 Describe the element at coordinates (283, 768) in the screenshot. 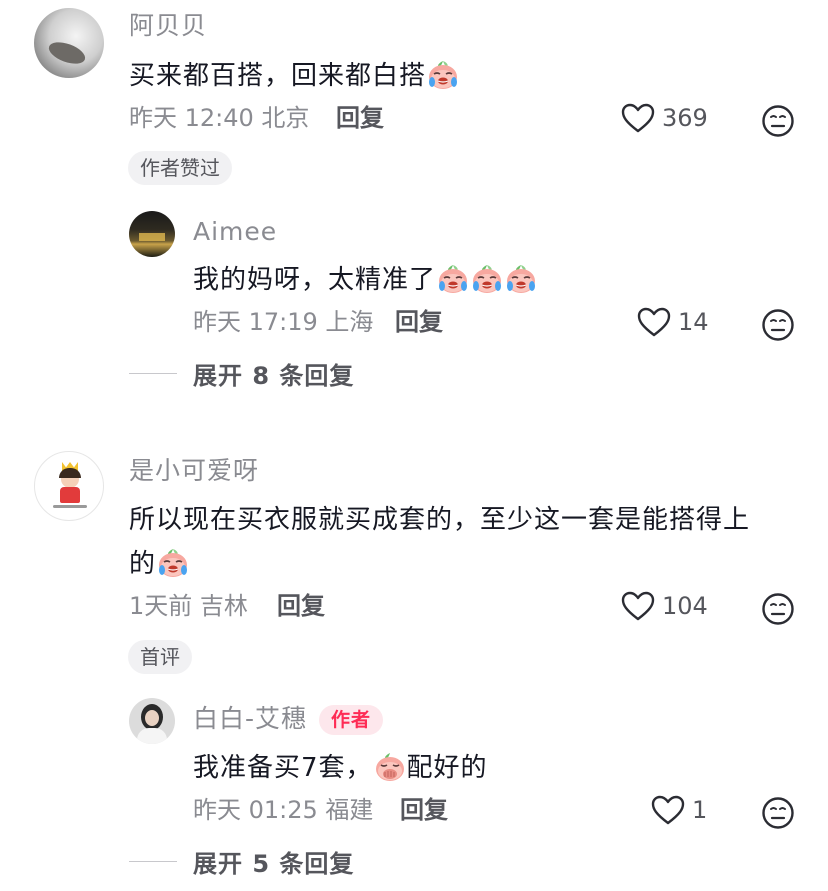

I see `reply-text-part: 我准备买7套，` at that location.